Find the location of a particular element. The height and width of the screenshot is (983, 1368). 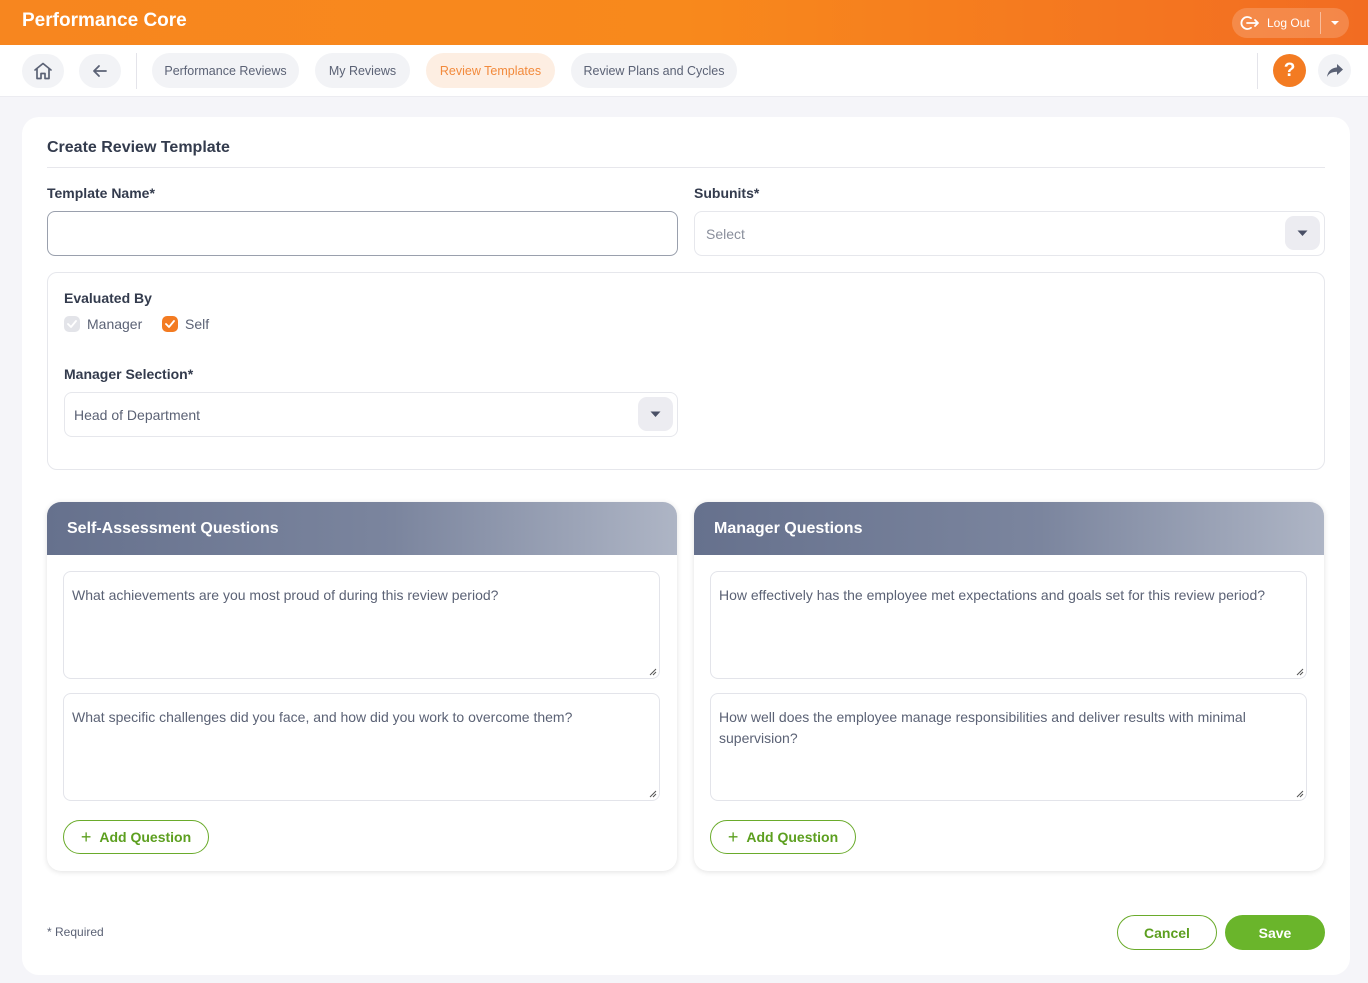

logout-button: Log Out is located at coordinates (1276, 23).